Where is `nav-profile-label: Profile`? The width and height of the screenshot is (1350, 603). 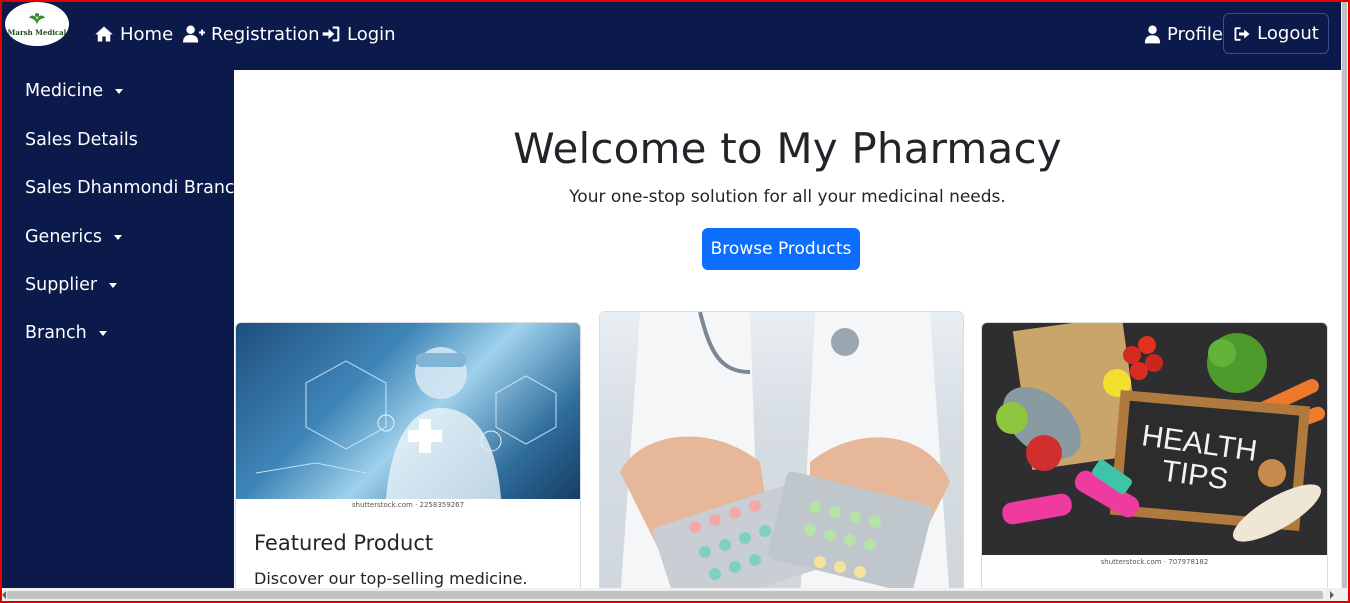 nav-profile-label: Profile is located at coordinates (1195, 34).